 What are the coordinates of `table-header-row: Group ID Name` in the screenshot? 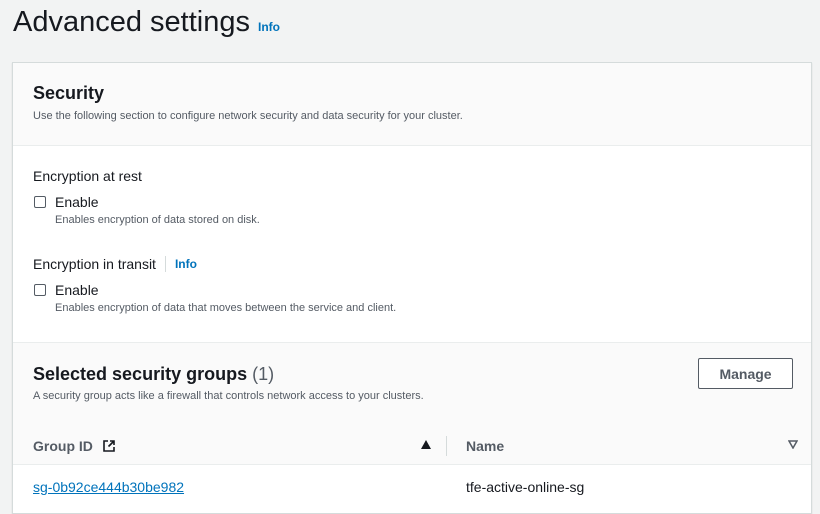 It's located at (412, 445).